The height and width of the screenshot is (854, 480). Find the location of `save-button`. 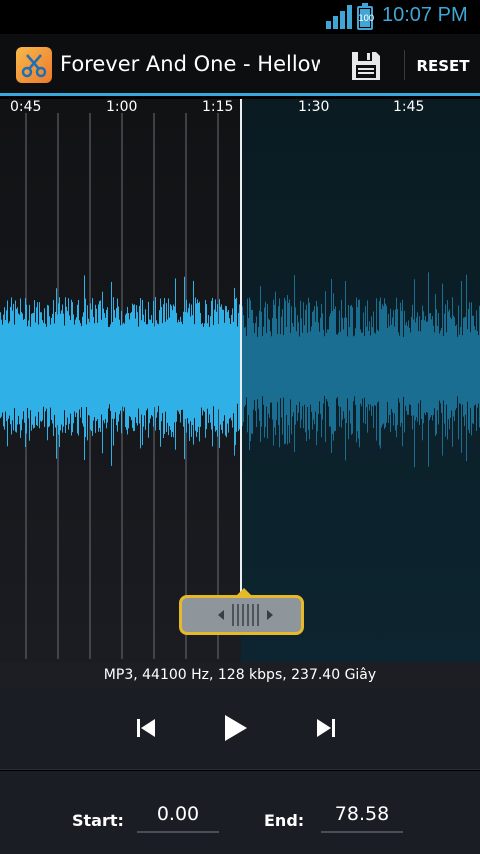

save-button is located at coordinates (366, 66).